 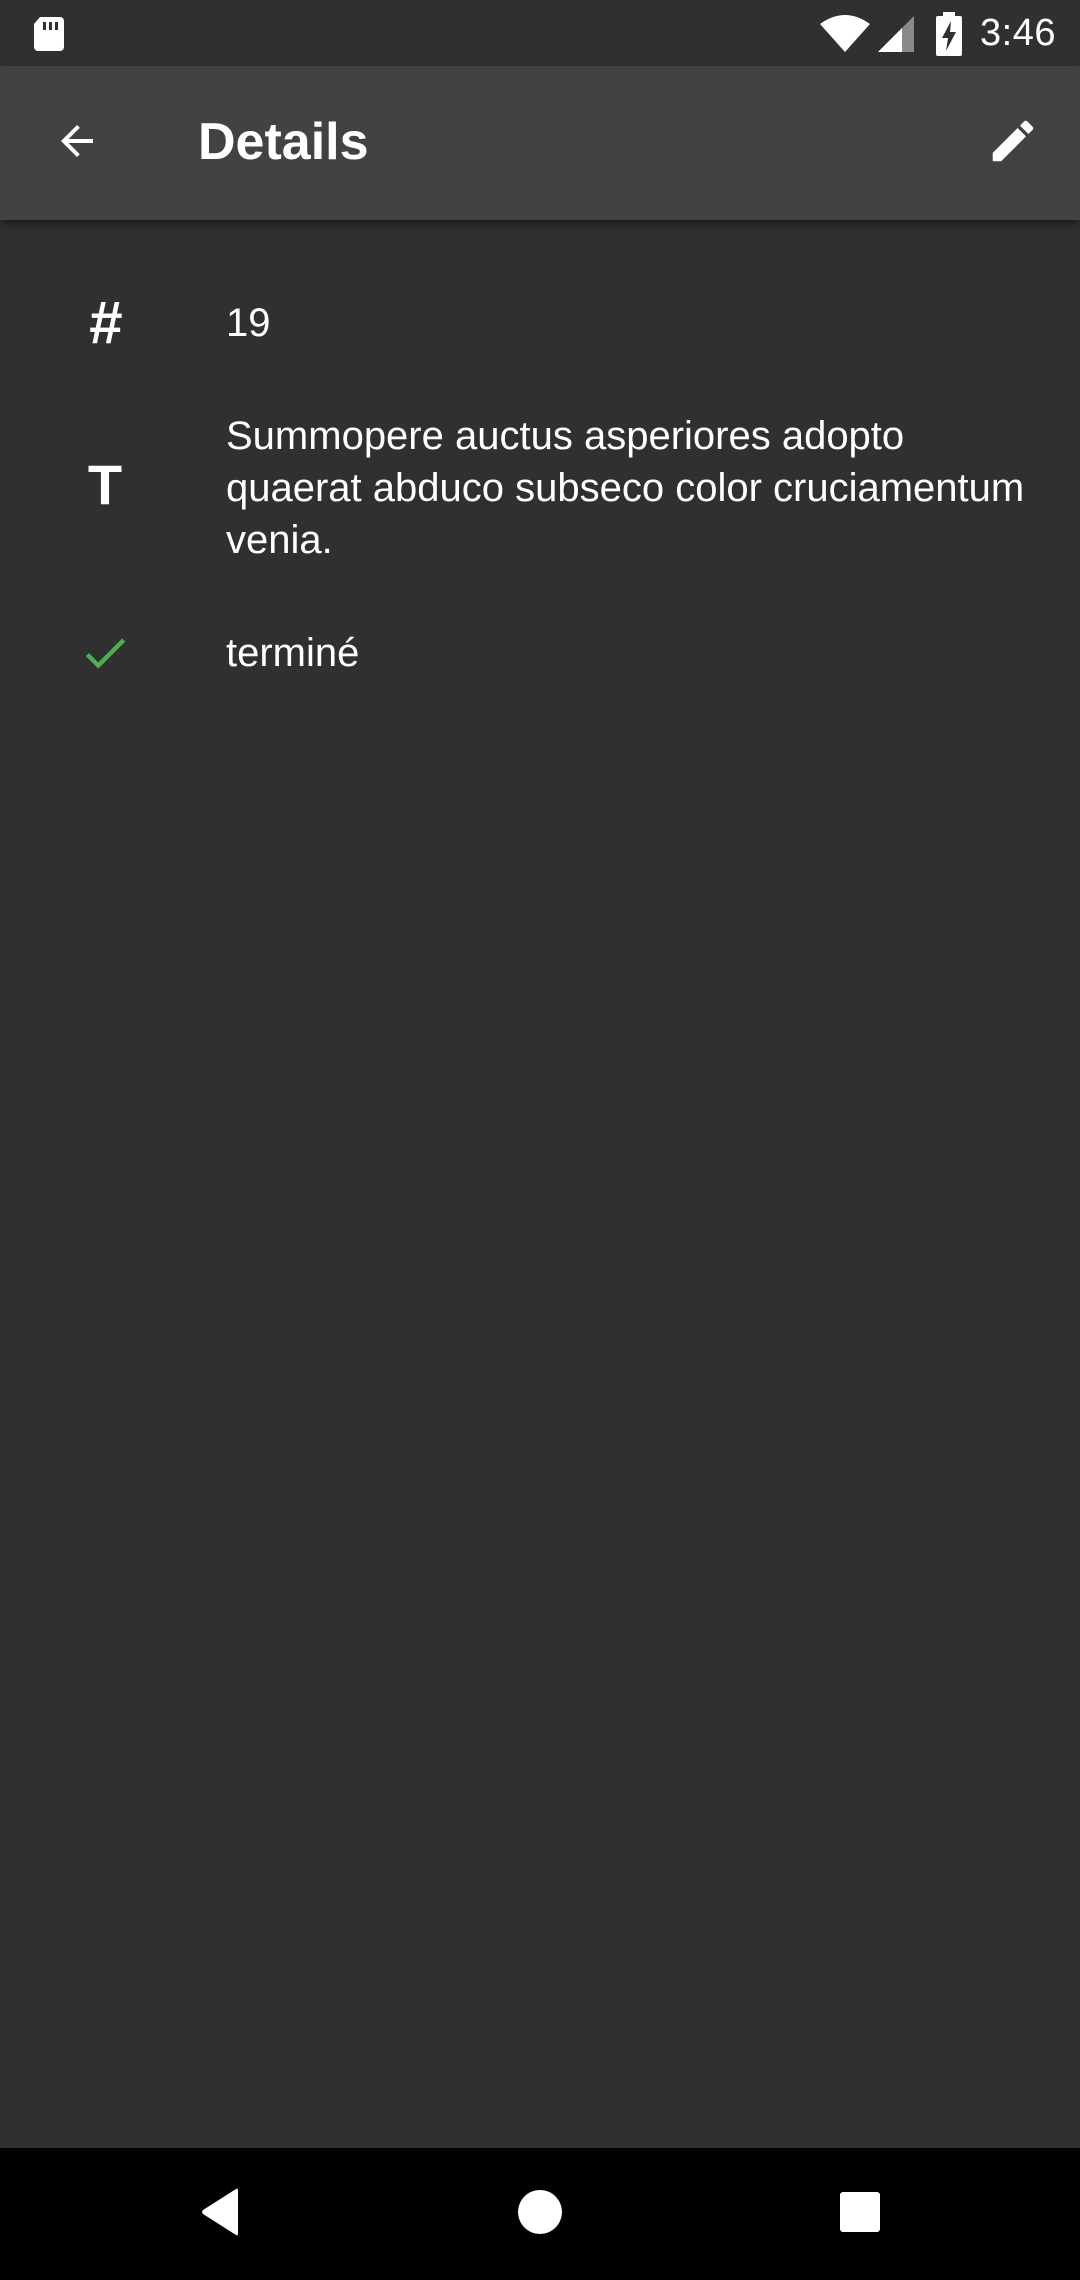 I want to click on arrow-back-icon, so click(x=77, y=143).